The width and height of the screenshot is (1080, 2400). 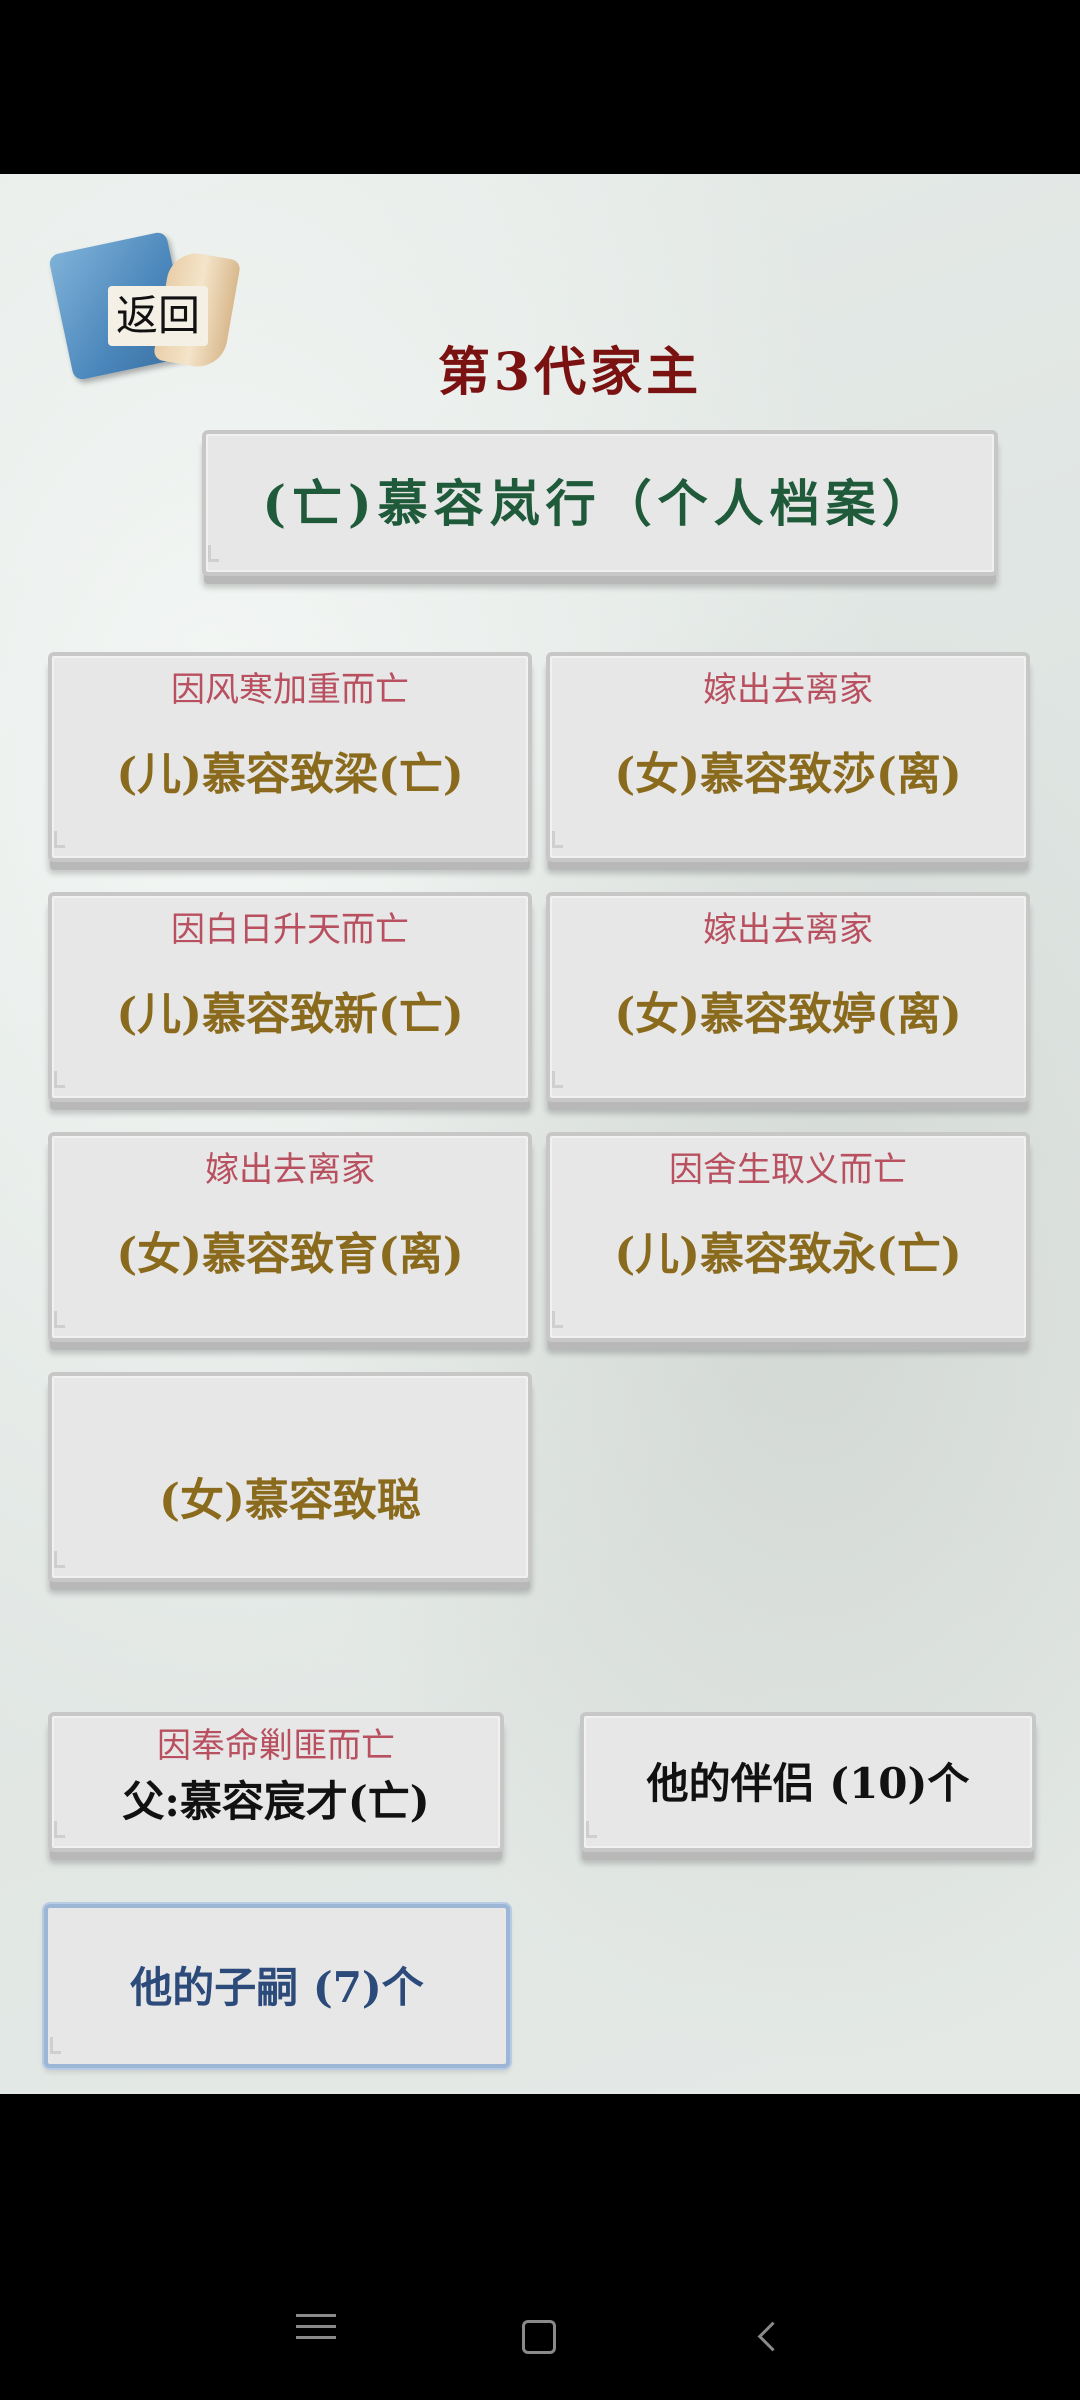 I want to click on child-card: (女)慕容致聪, so click(x=290, y=1477).